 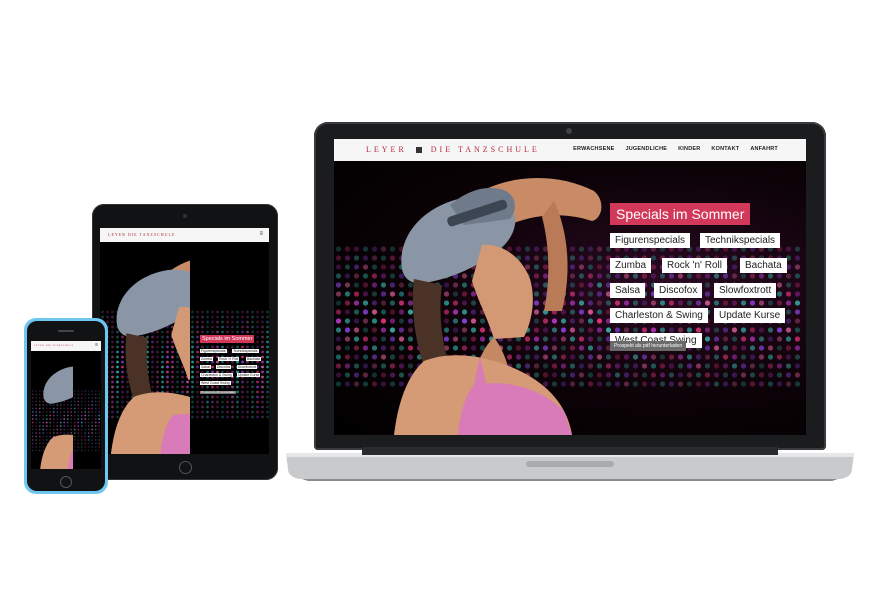 What do you see at coordinates (66, 331) in the screenshot?
I see `phone-speaker` at bounding box center [66, 331].